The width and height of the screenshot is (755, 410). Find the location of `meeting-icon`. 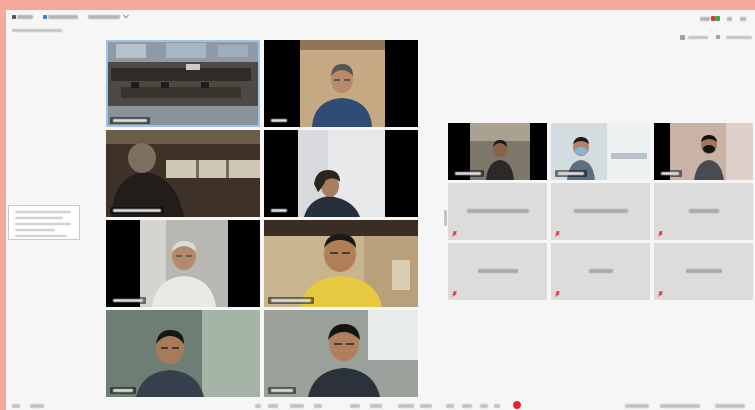

meeting-icon is located at coordinates (14, 17).